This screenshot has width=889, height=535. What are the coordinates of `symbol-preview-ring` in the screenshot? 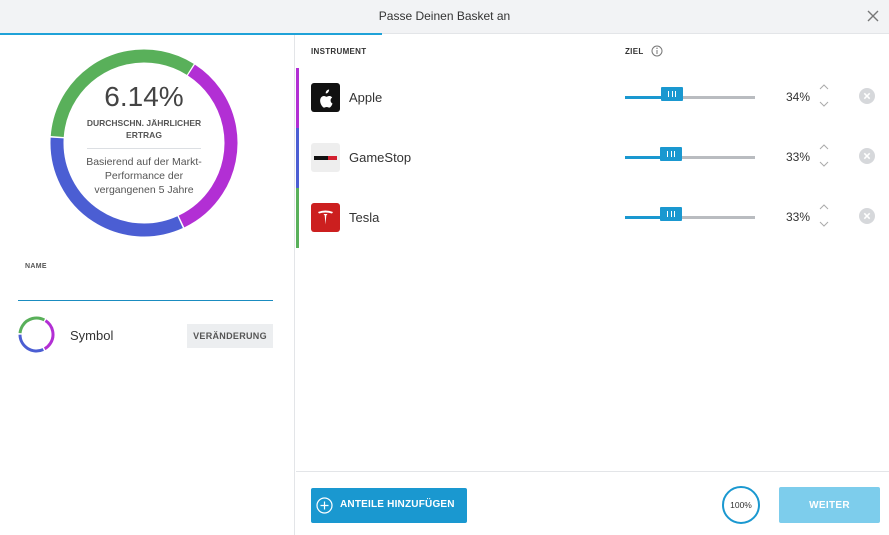 It's located at (36, 334).